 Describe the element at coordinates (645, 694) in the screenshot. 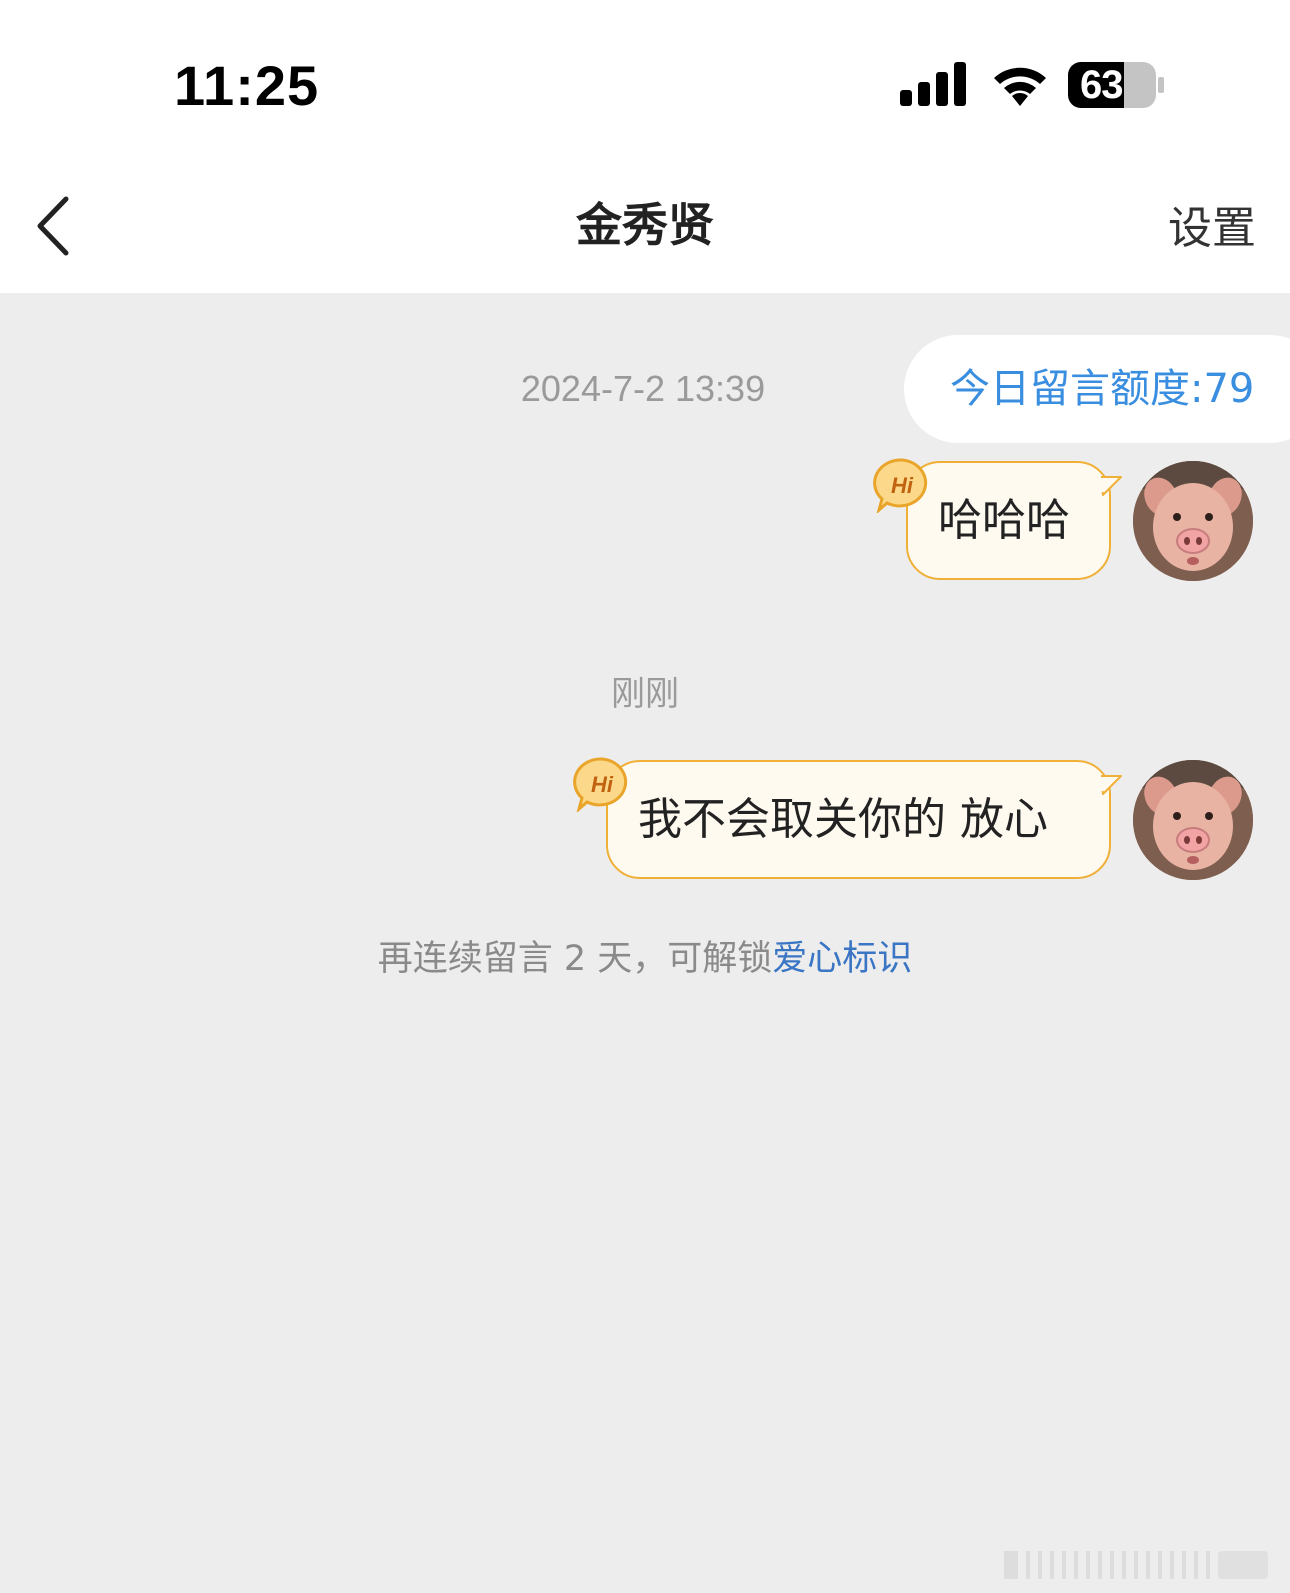

I see `message-time: 刚刚` at that location.